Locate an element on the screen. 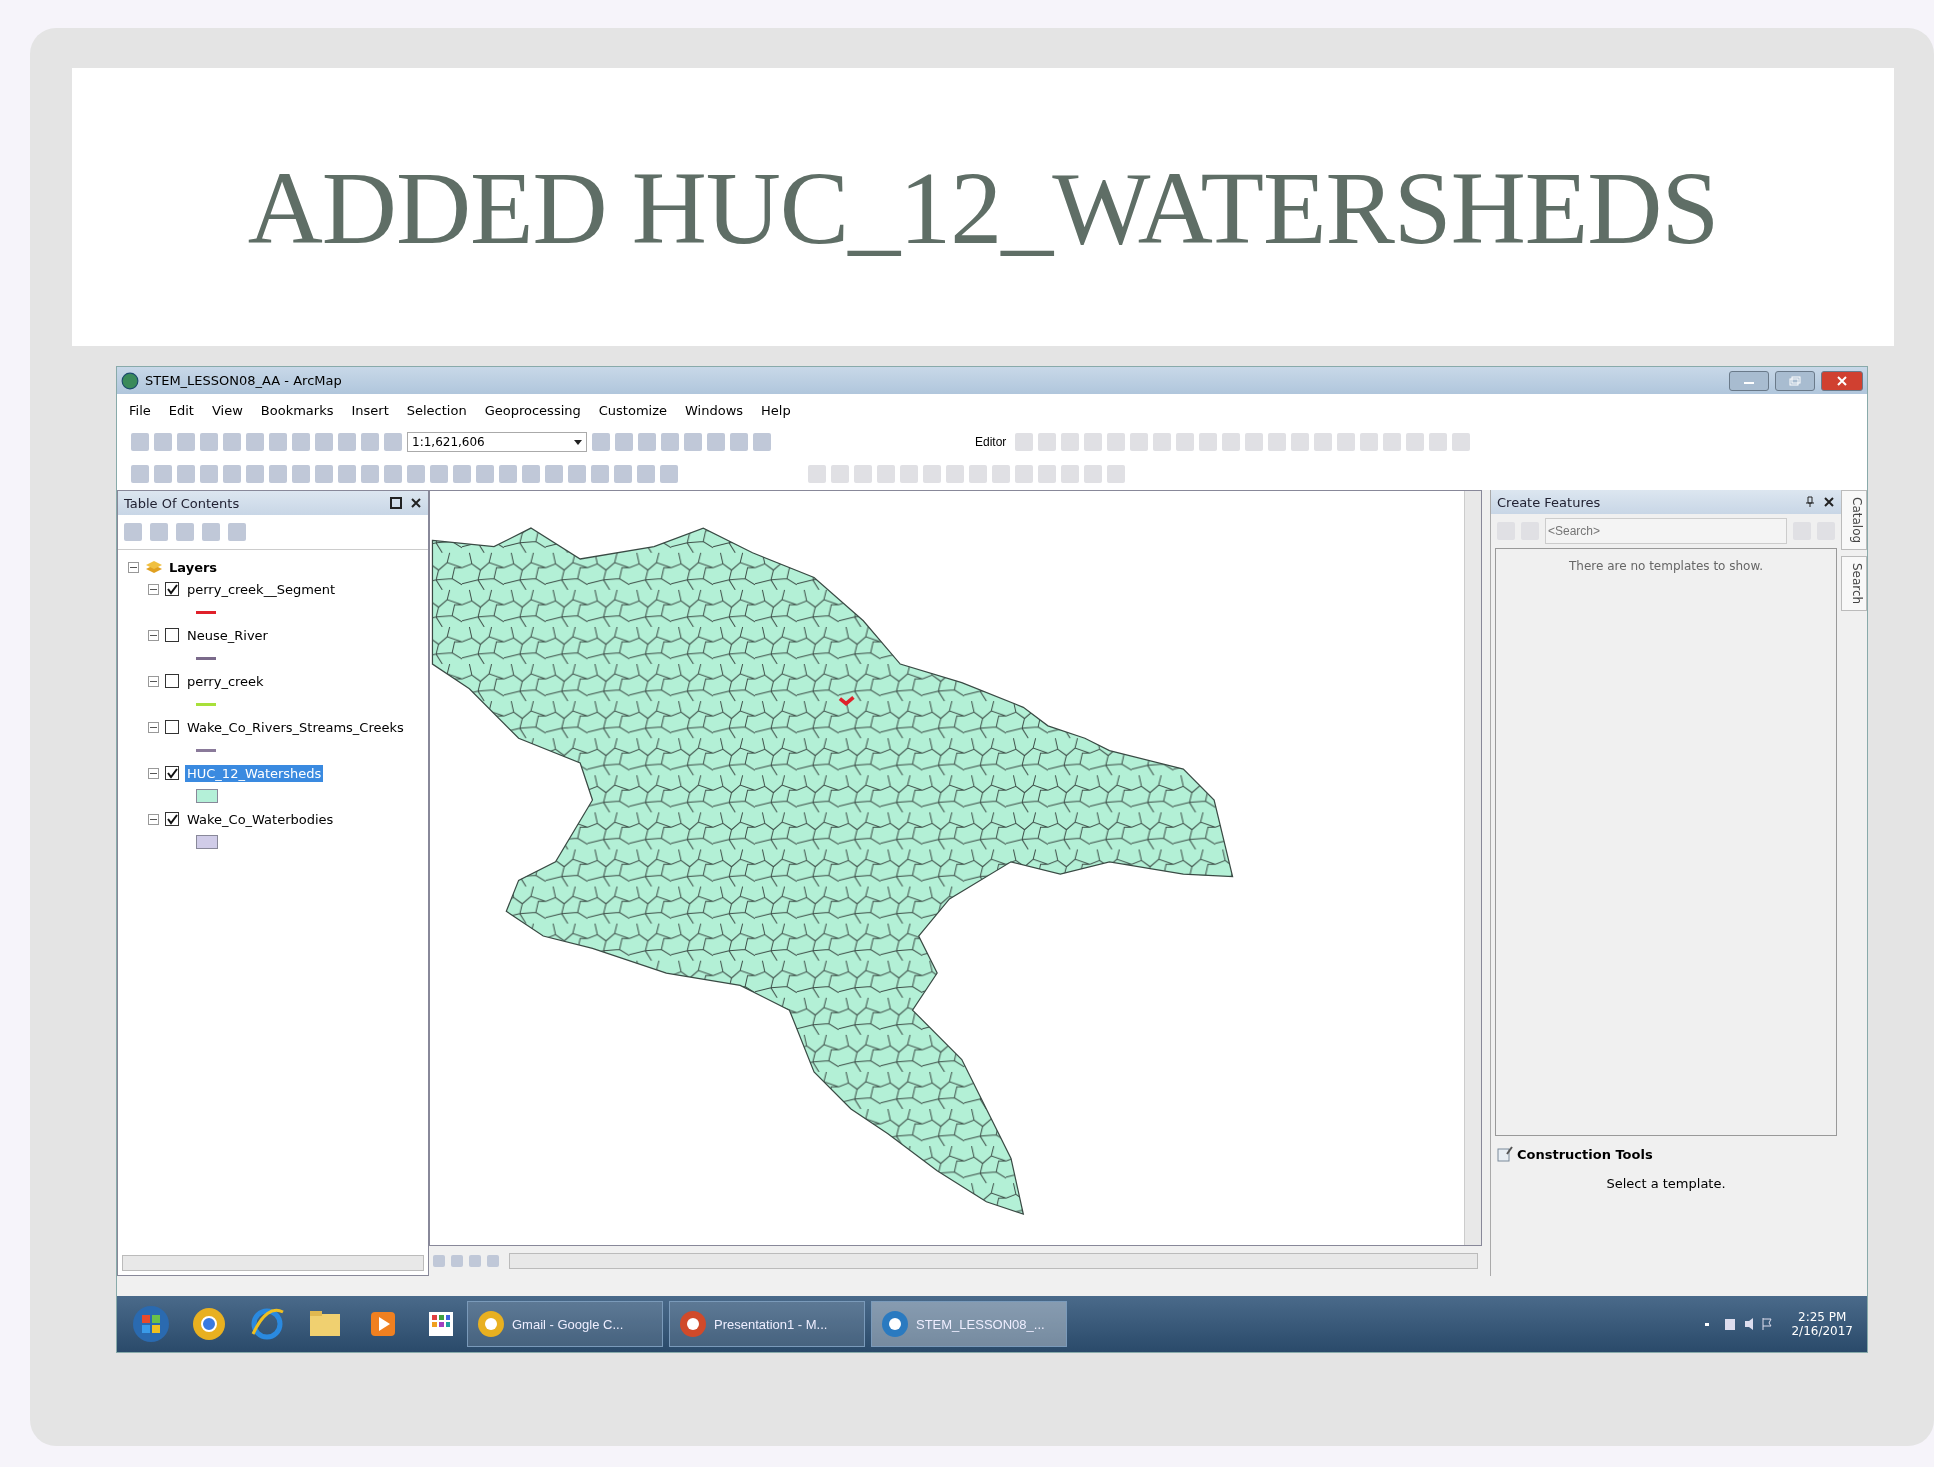  clock-date: 2/16/2017 is located at coordinates (1822, 1331).